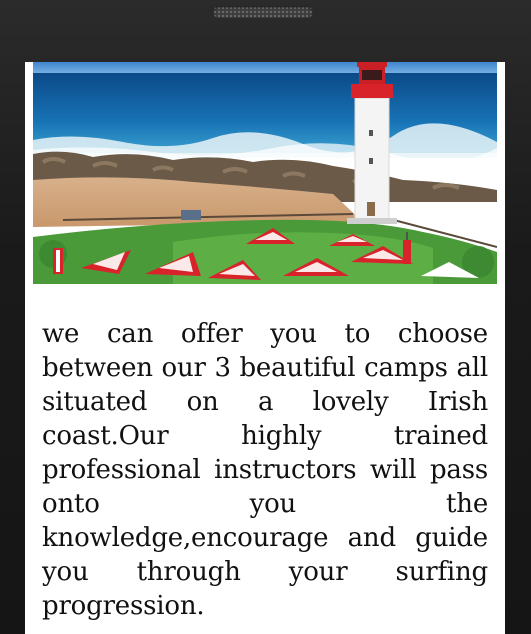  I want to click on speaker-grille-icon, so click(263, 12).